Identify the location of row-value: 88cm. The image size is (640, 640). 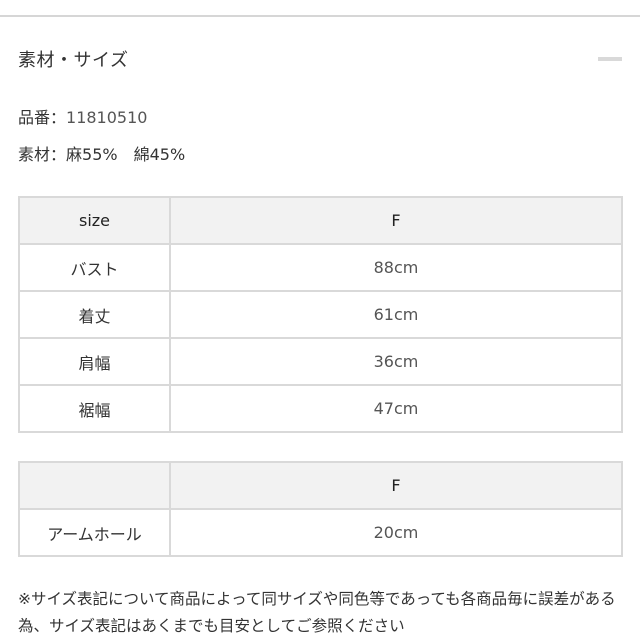
(396, 267).